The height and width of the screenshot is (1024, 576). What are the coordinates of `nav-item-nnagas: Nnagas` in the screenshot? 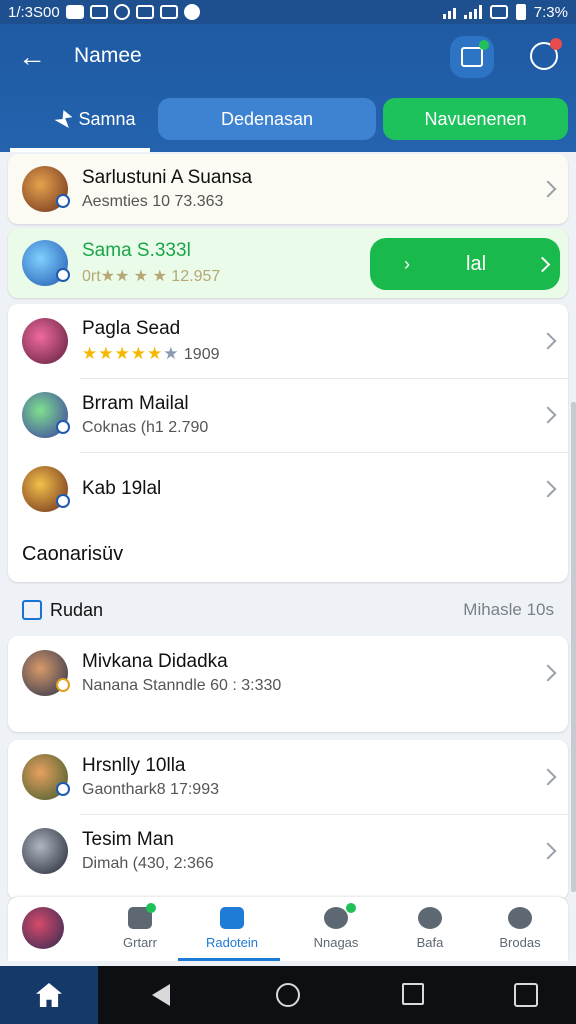 It's located at (336, 929).